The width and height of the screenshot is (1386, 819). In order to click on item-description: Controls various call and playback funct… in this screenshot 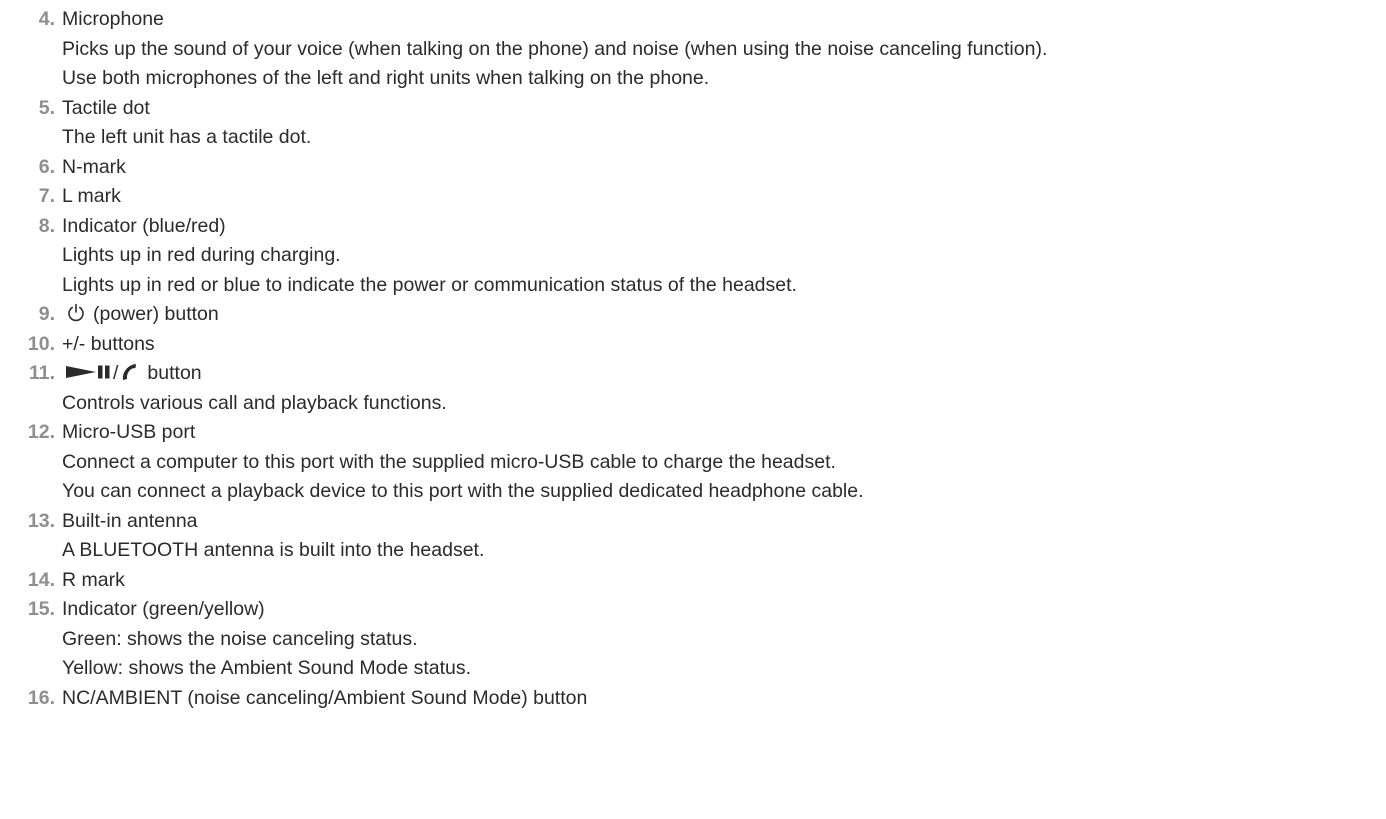, I will do `click(254, 402)`.